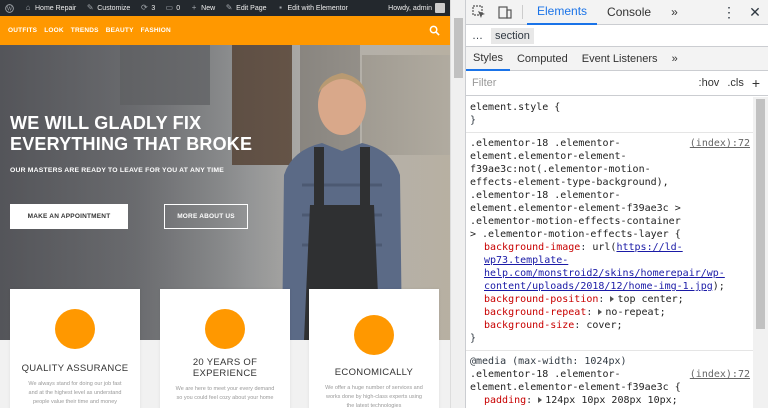 Image resolution: width=768 pixels, height=408 pixels. What do you see at coordinates (69, 216) in the screenshot?
I see `make-appointment-button: MAKE AN APPOINTMENT` at bounding box center [69, 216].